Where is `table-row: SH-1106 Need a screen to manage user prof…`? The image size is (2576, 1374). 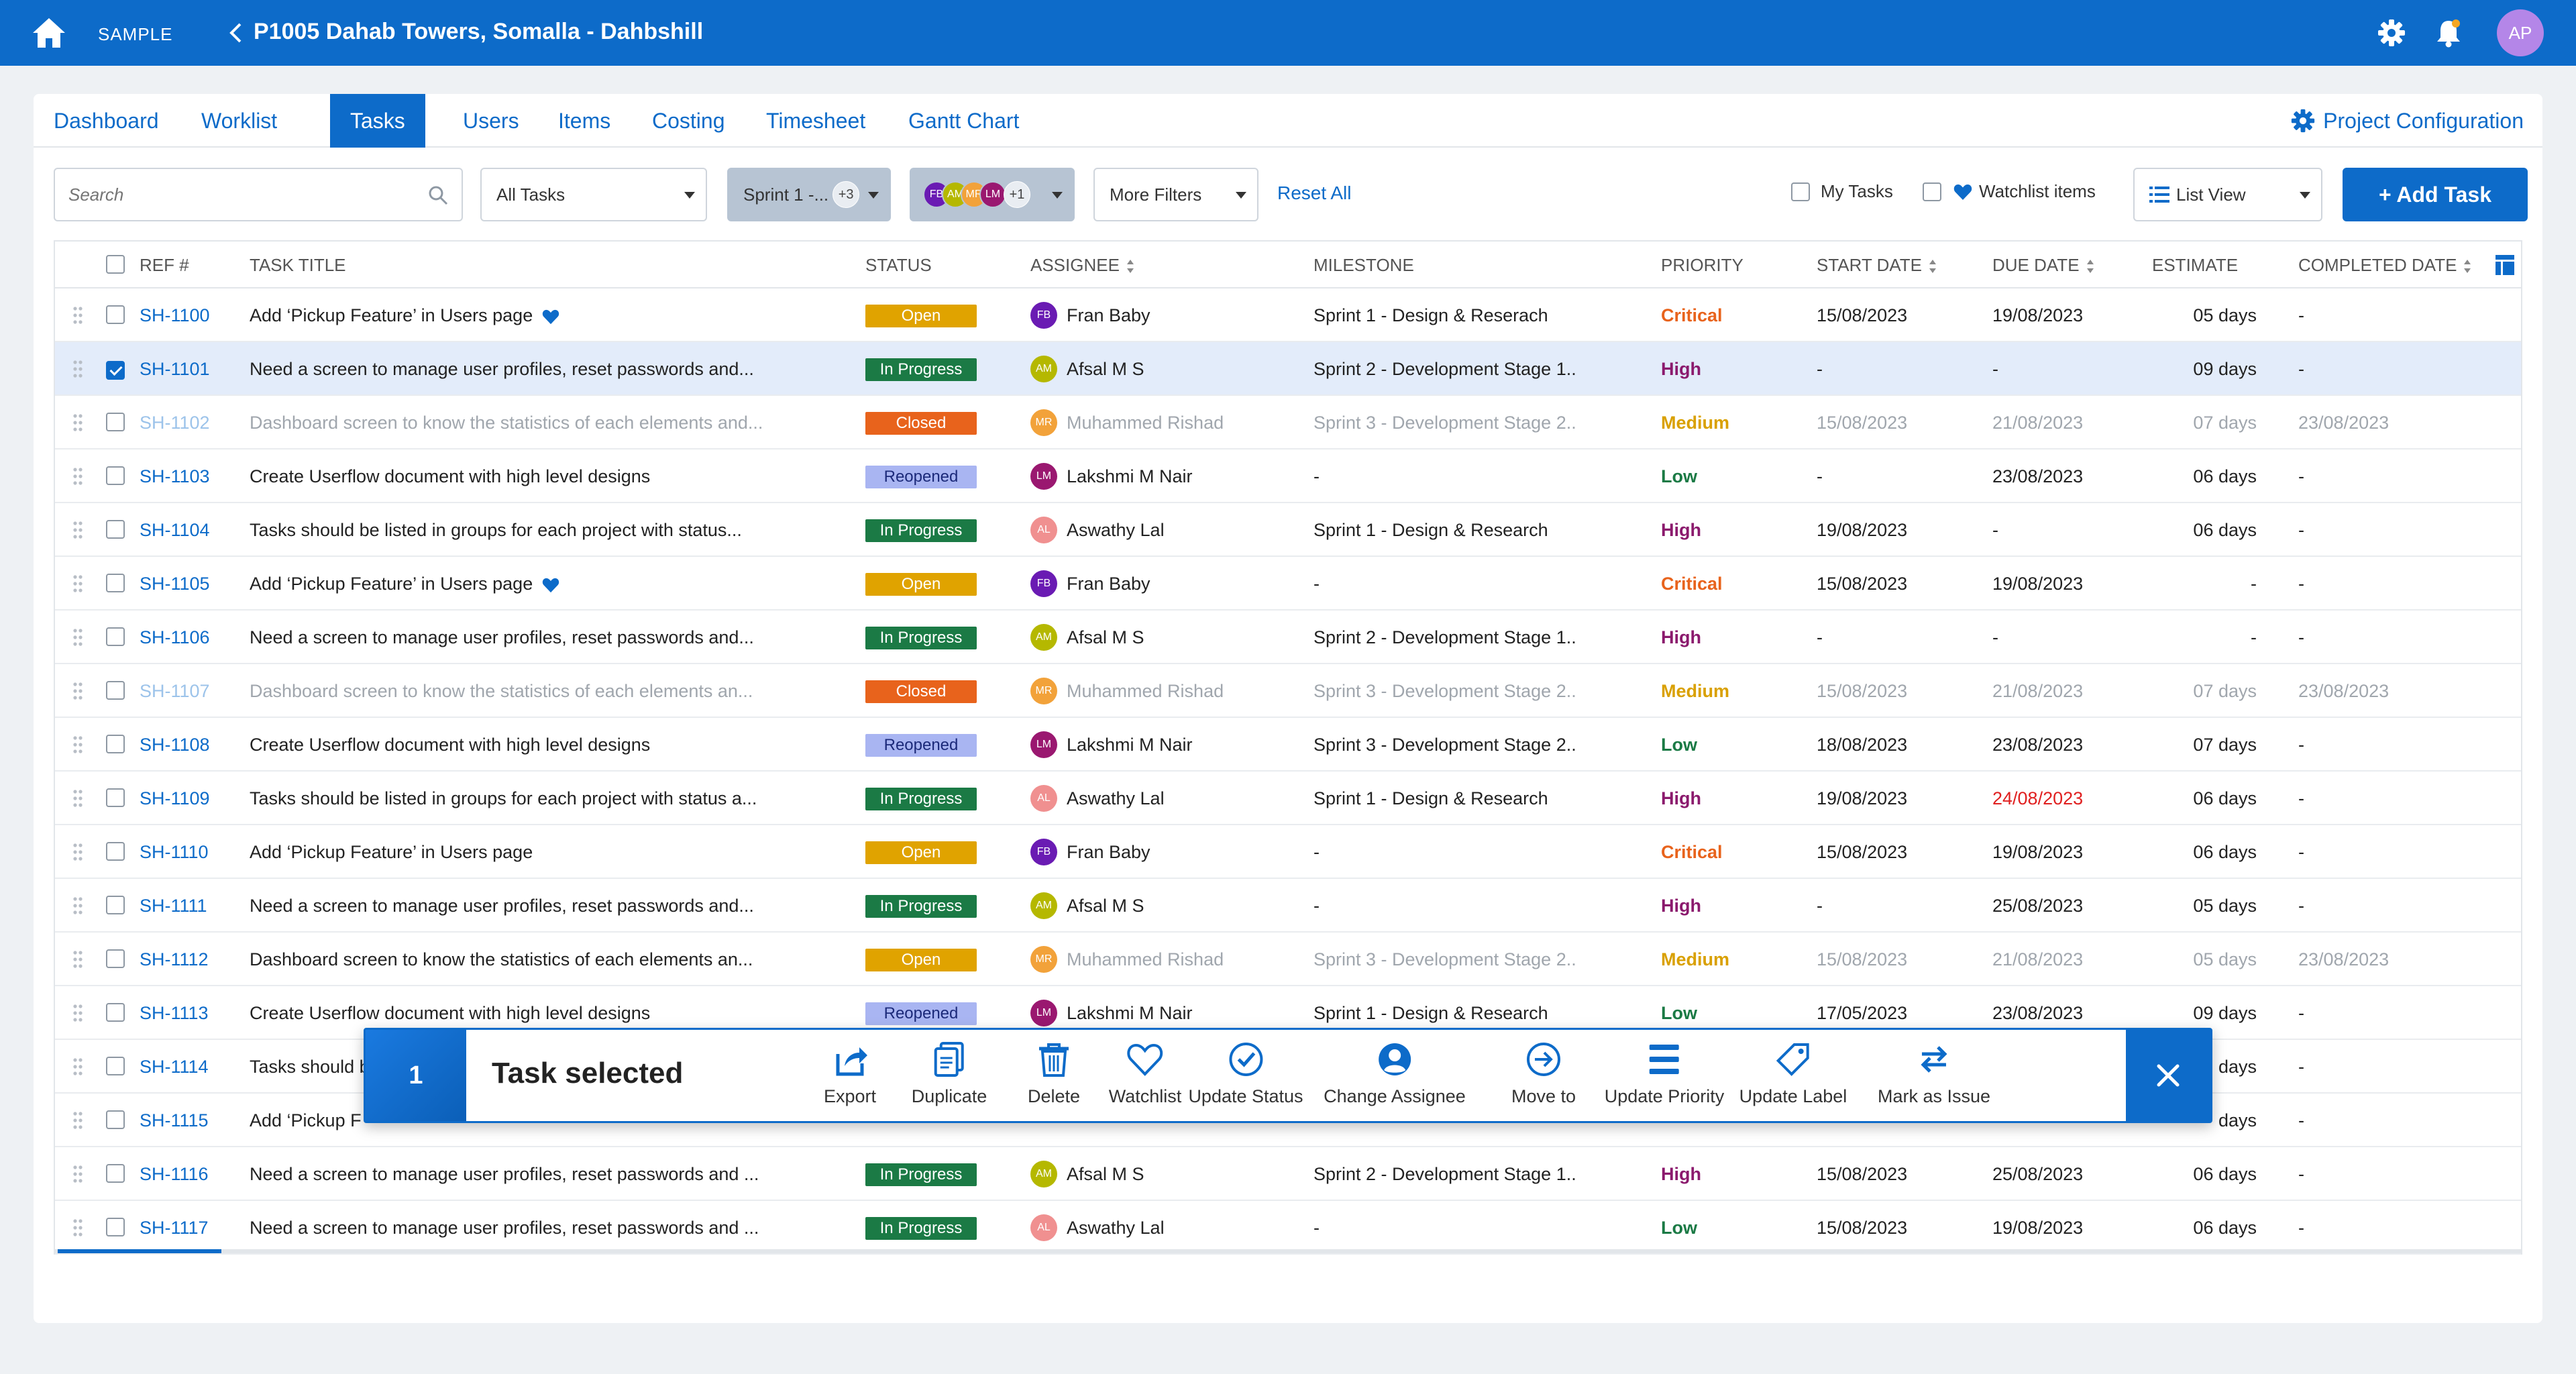
table-row: SH-1106 Need a screen to manage user prof… is located at coordinates (1288, 637).